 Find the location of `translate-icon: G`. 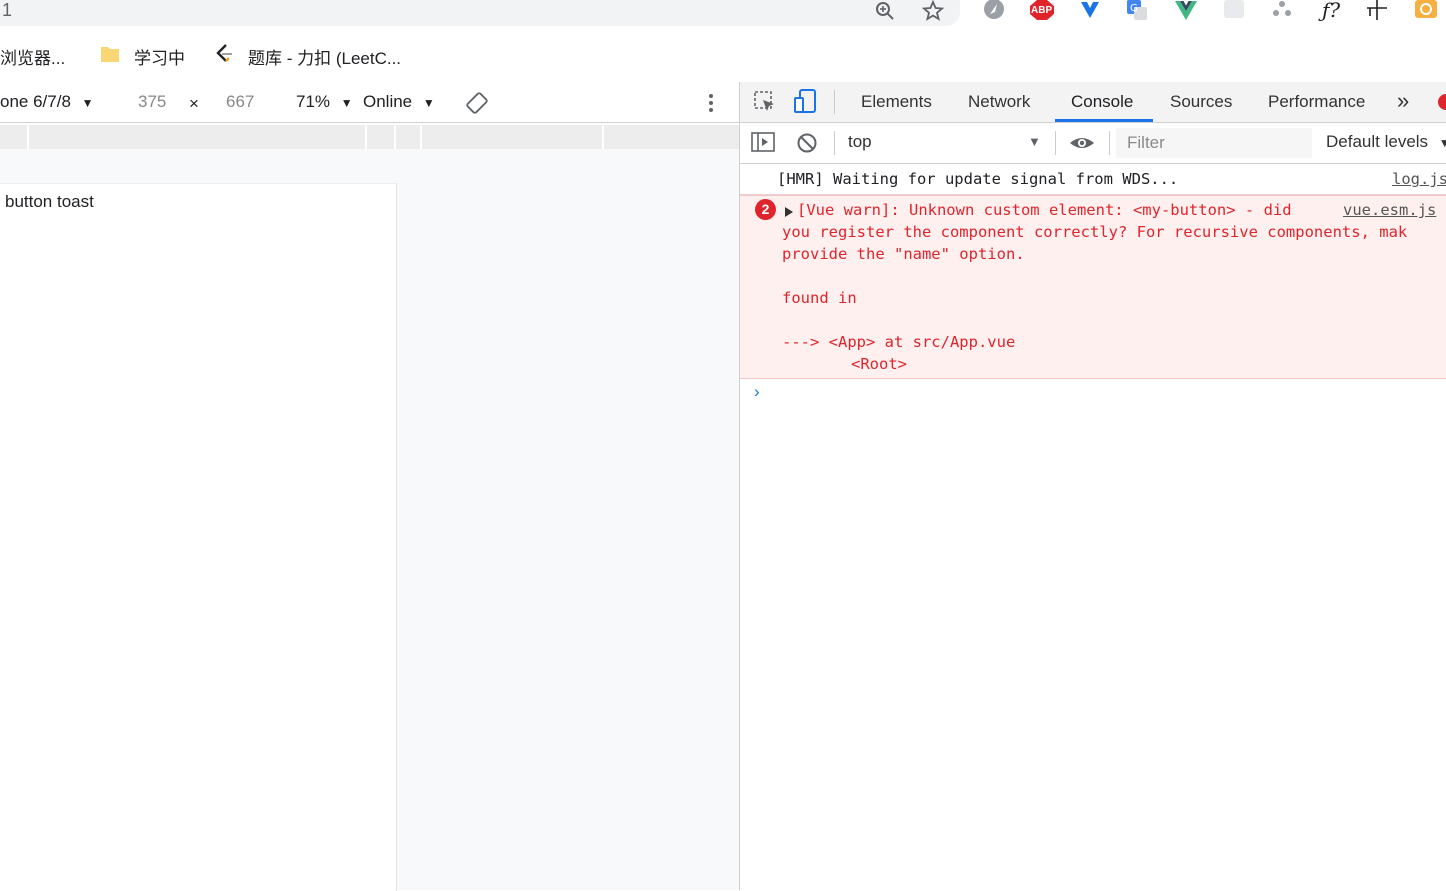

translate-icon: G is located at coordinates (1136, 11).